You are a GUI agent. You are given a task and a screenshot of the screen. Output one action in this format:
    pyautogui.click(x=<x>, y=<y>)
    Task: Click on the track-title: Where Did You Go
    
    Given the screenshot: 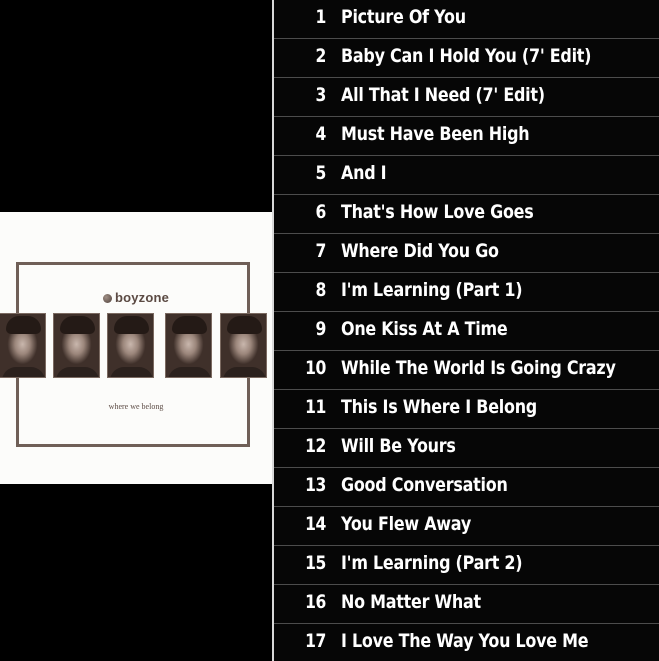 What is the action you would take?
    pyautogui.click(x=420, y=251)
    